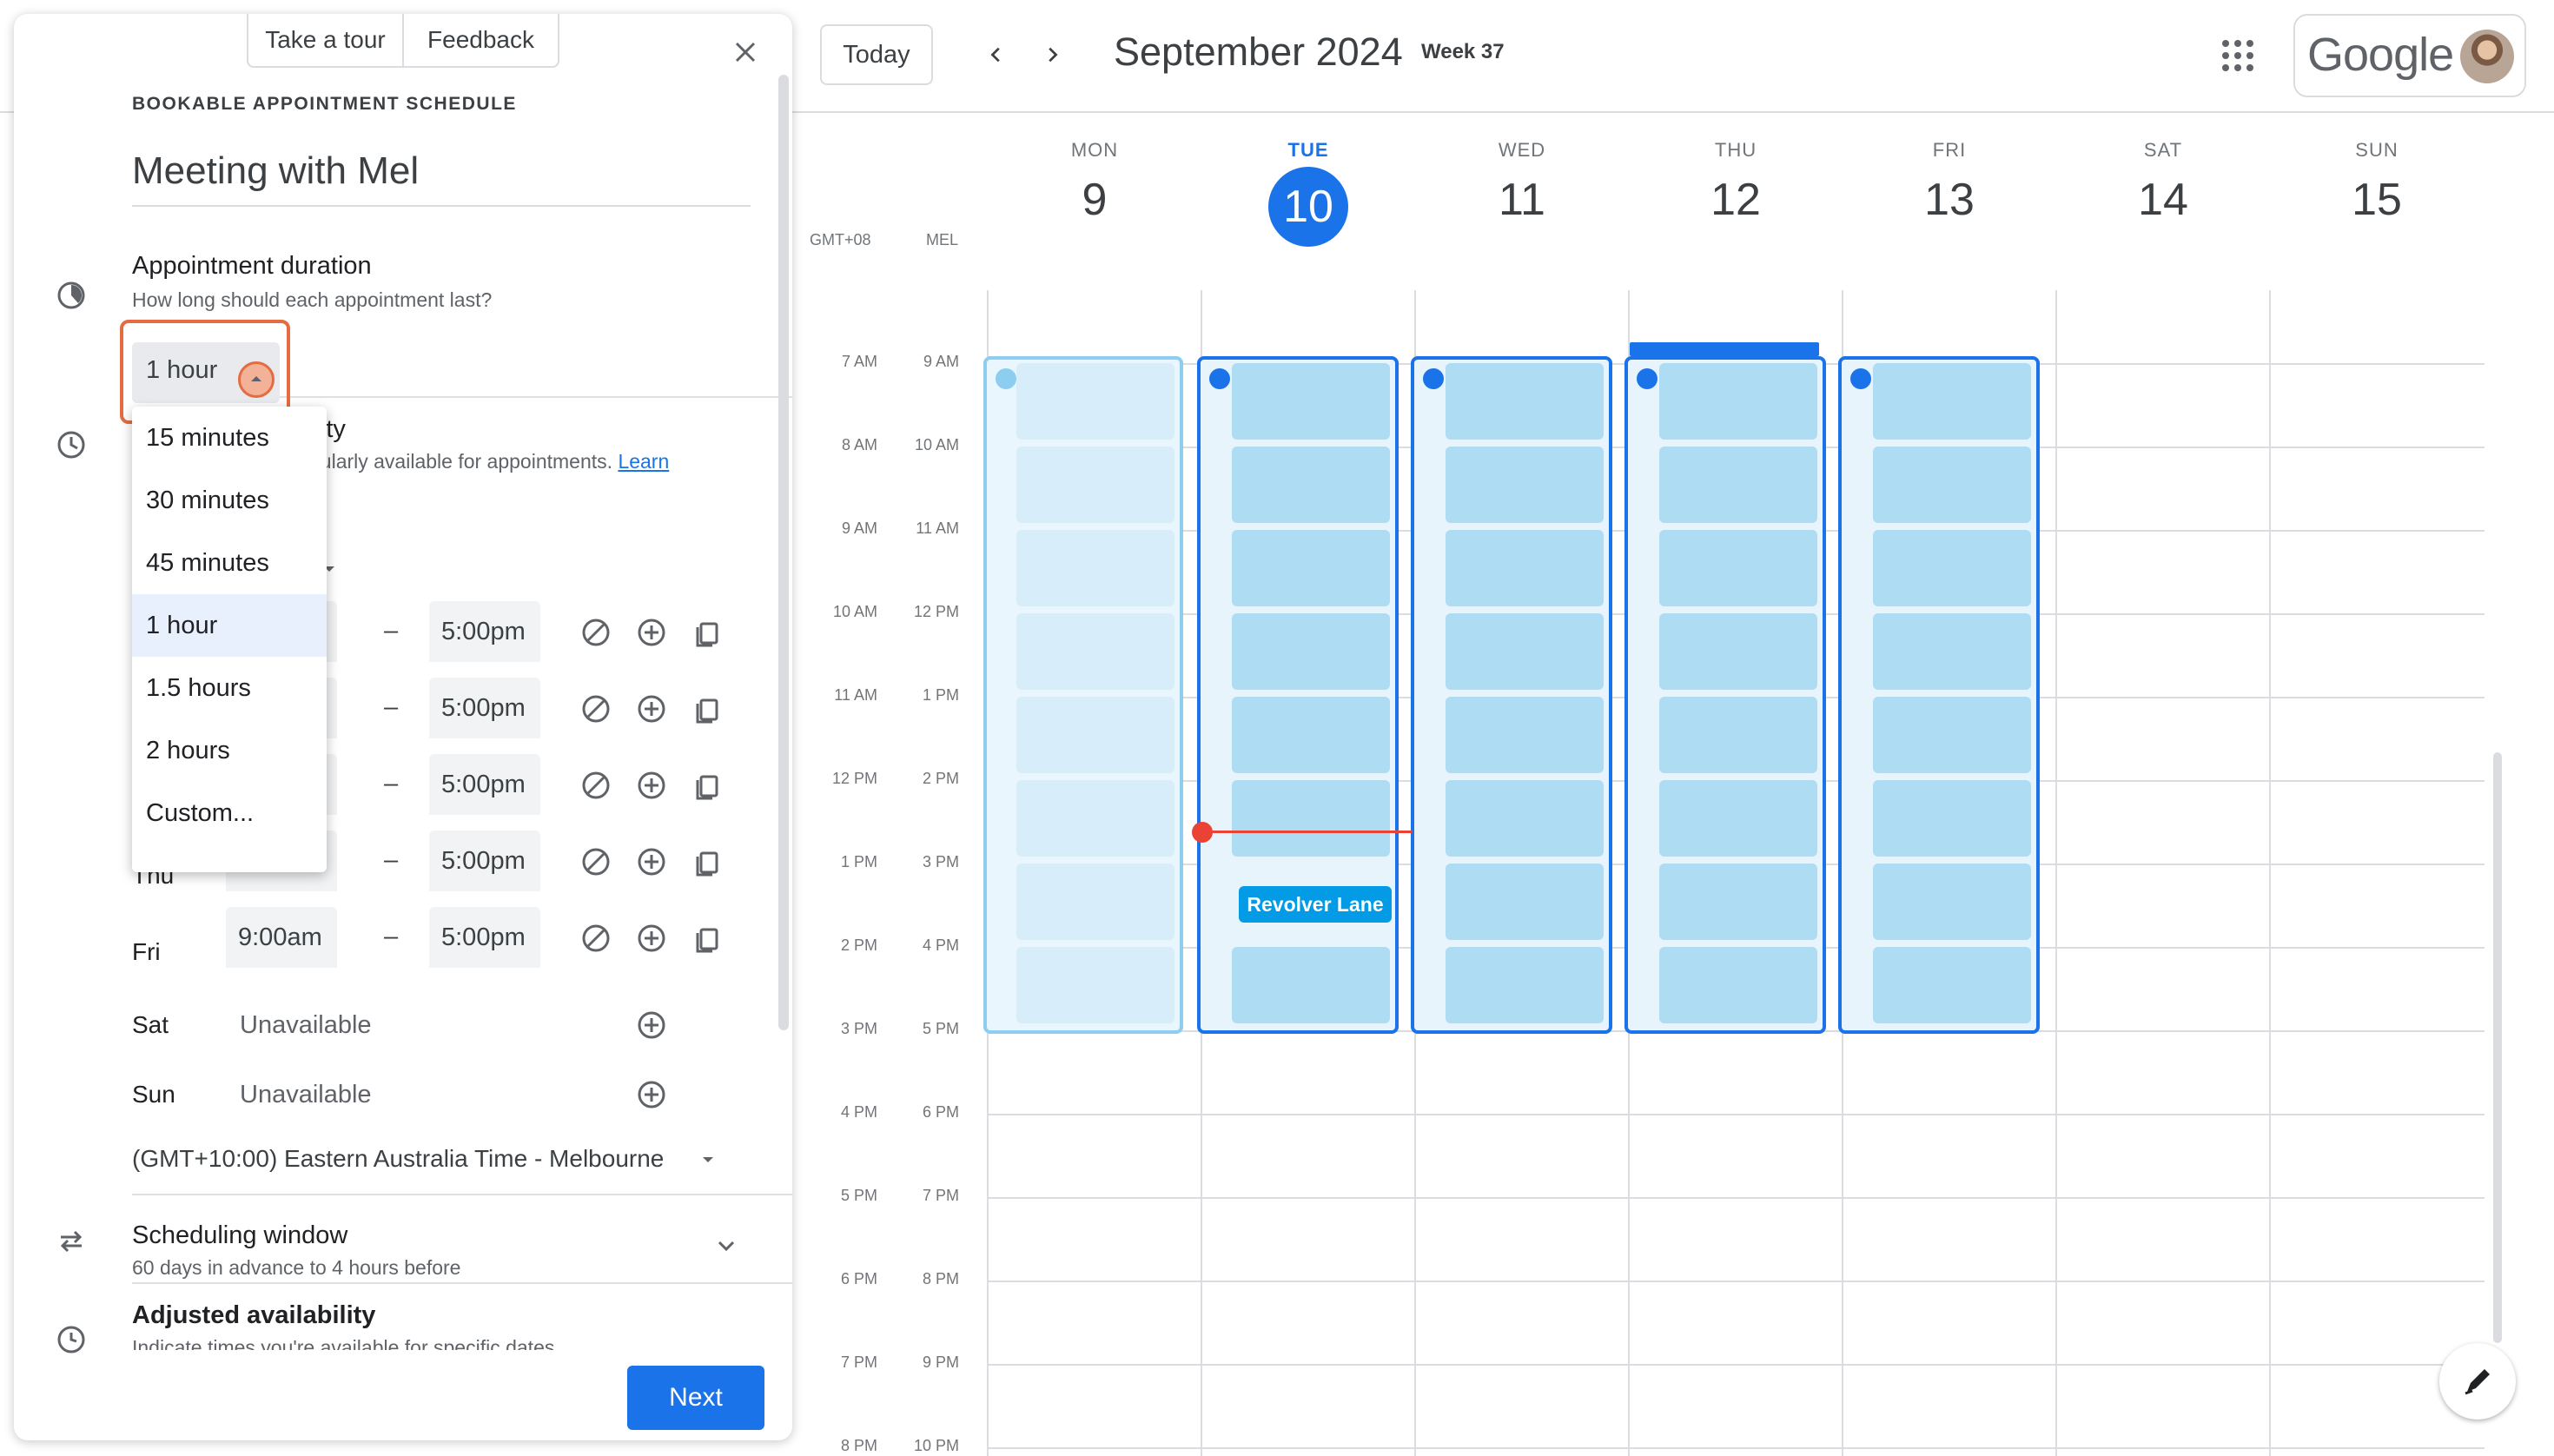 The width and height of the screenshot is (2554, 1456). What do you see at coordinates (254, 1315) in the screenshot?
I see `adjusted-availability-title: Adjusted availability` at bounding box center [254, 1315].